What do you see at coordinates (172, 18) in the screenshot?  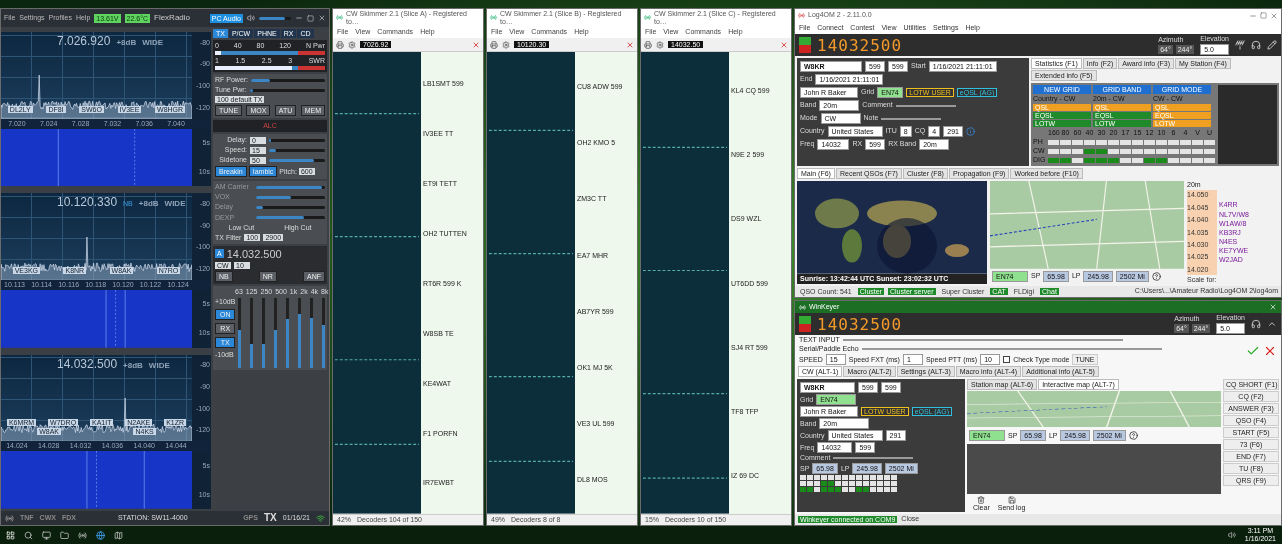 I see `brand-label: FlexRadio` at bounding box center [172, 18].